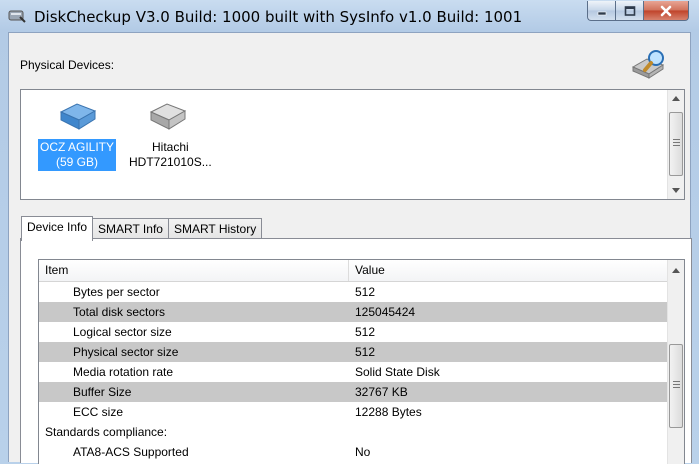  I want to click on close-button, so click(666, 11).